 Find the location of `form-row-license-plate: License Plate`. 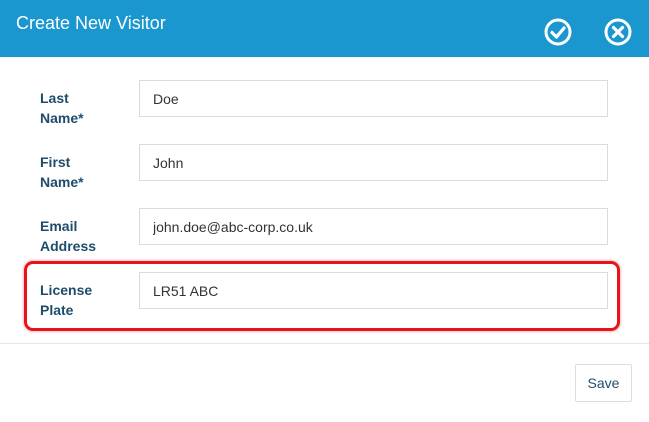

form-row-license-plate: License Plate is located at coordinates (324, 302).